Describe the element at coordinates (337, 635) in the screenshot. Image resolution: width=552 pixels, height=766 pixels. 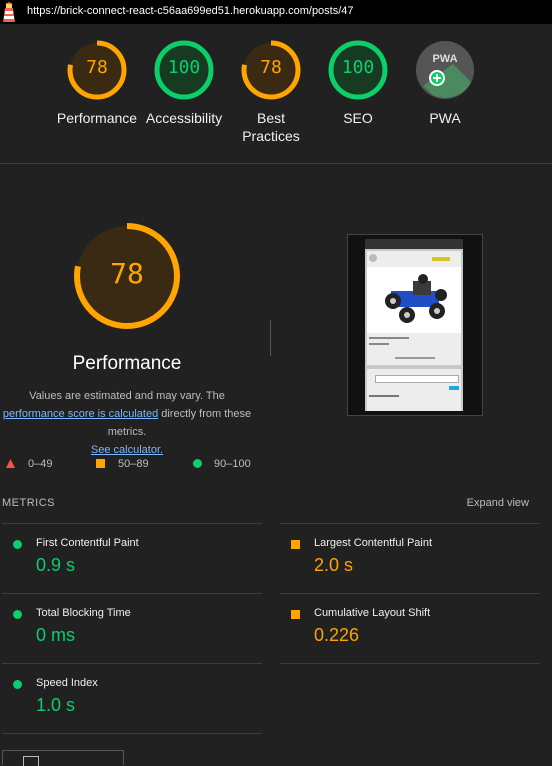
I see `metric-value: 0.226` at that location.